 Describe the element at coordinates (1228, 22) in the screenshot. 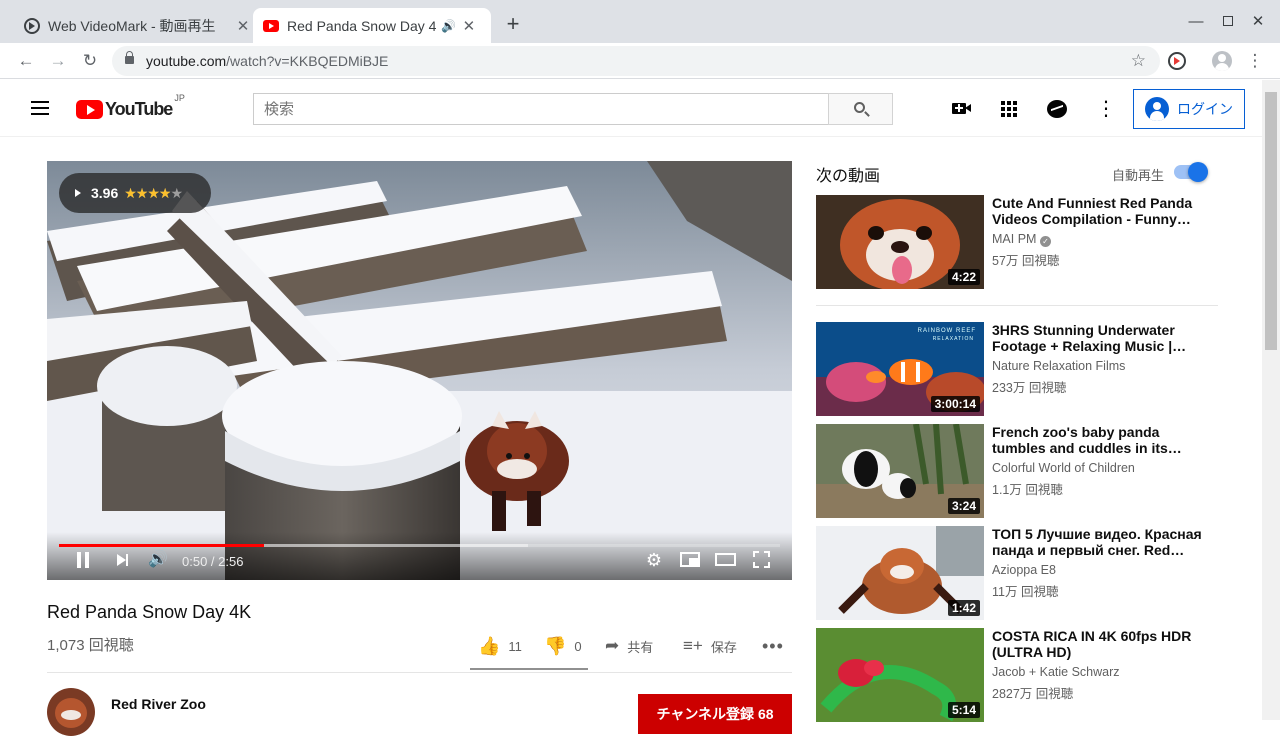

I see `maximize-icon` at that location.